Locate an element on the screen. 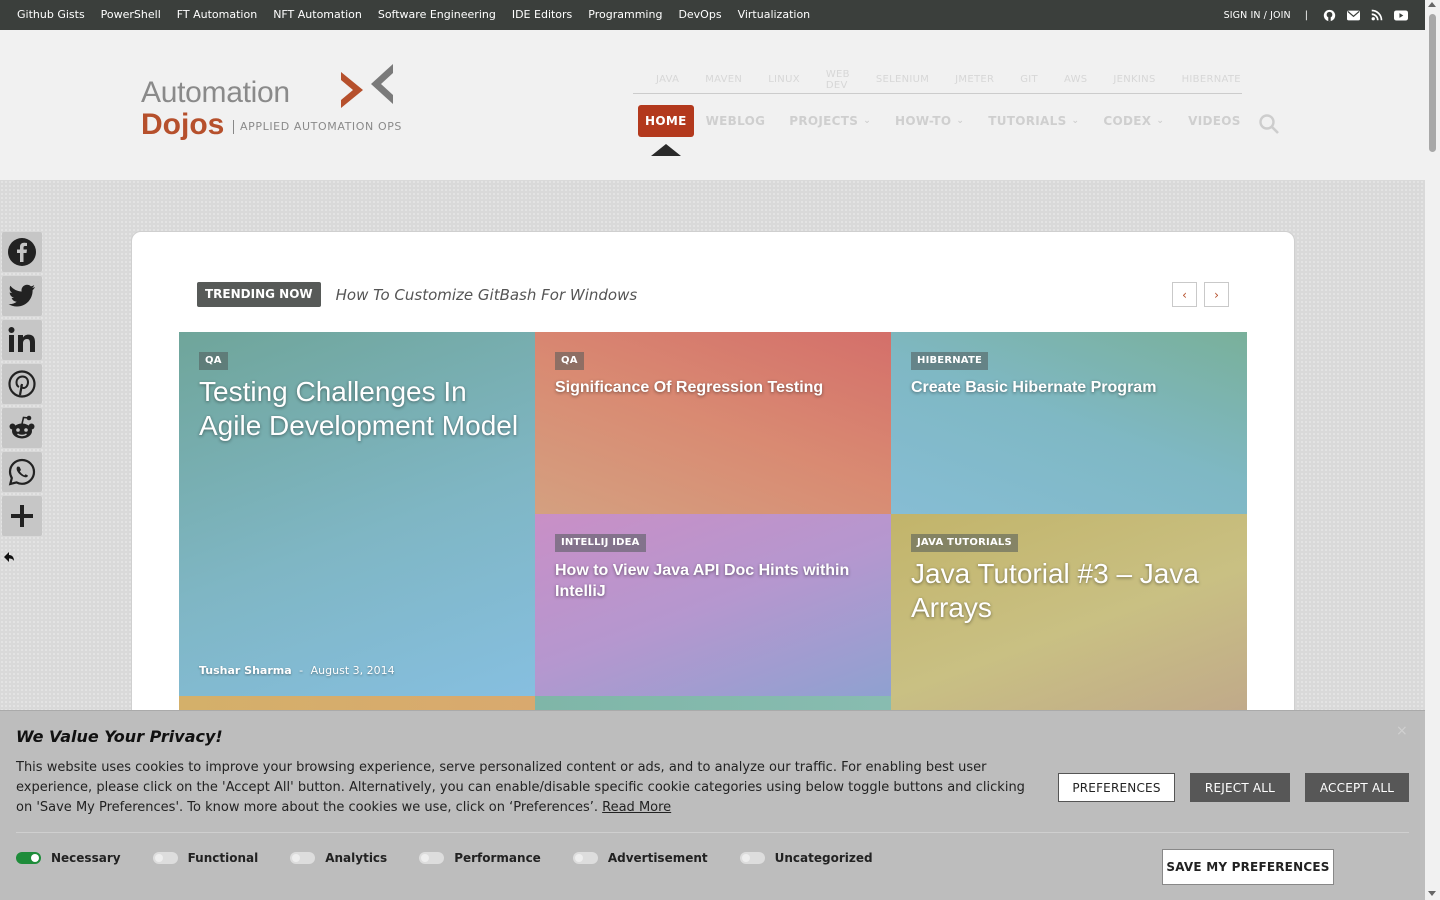  trending-title-link: How To Customize GitBash For Windows is located at coordinates (487, 295).